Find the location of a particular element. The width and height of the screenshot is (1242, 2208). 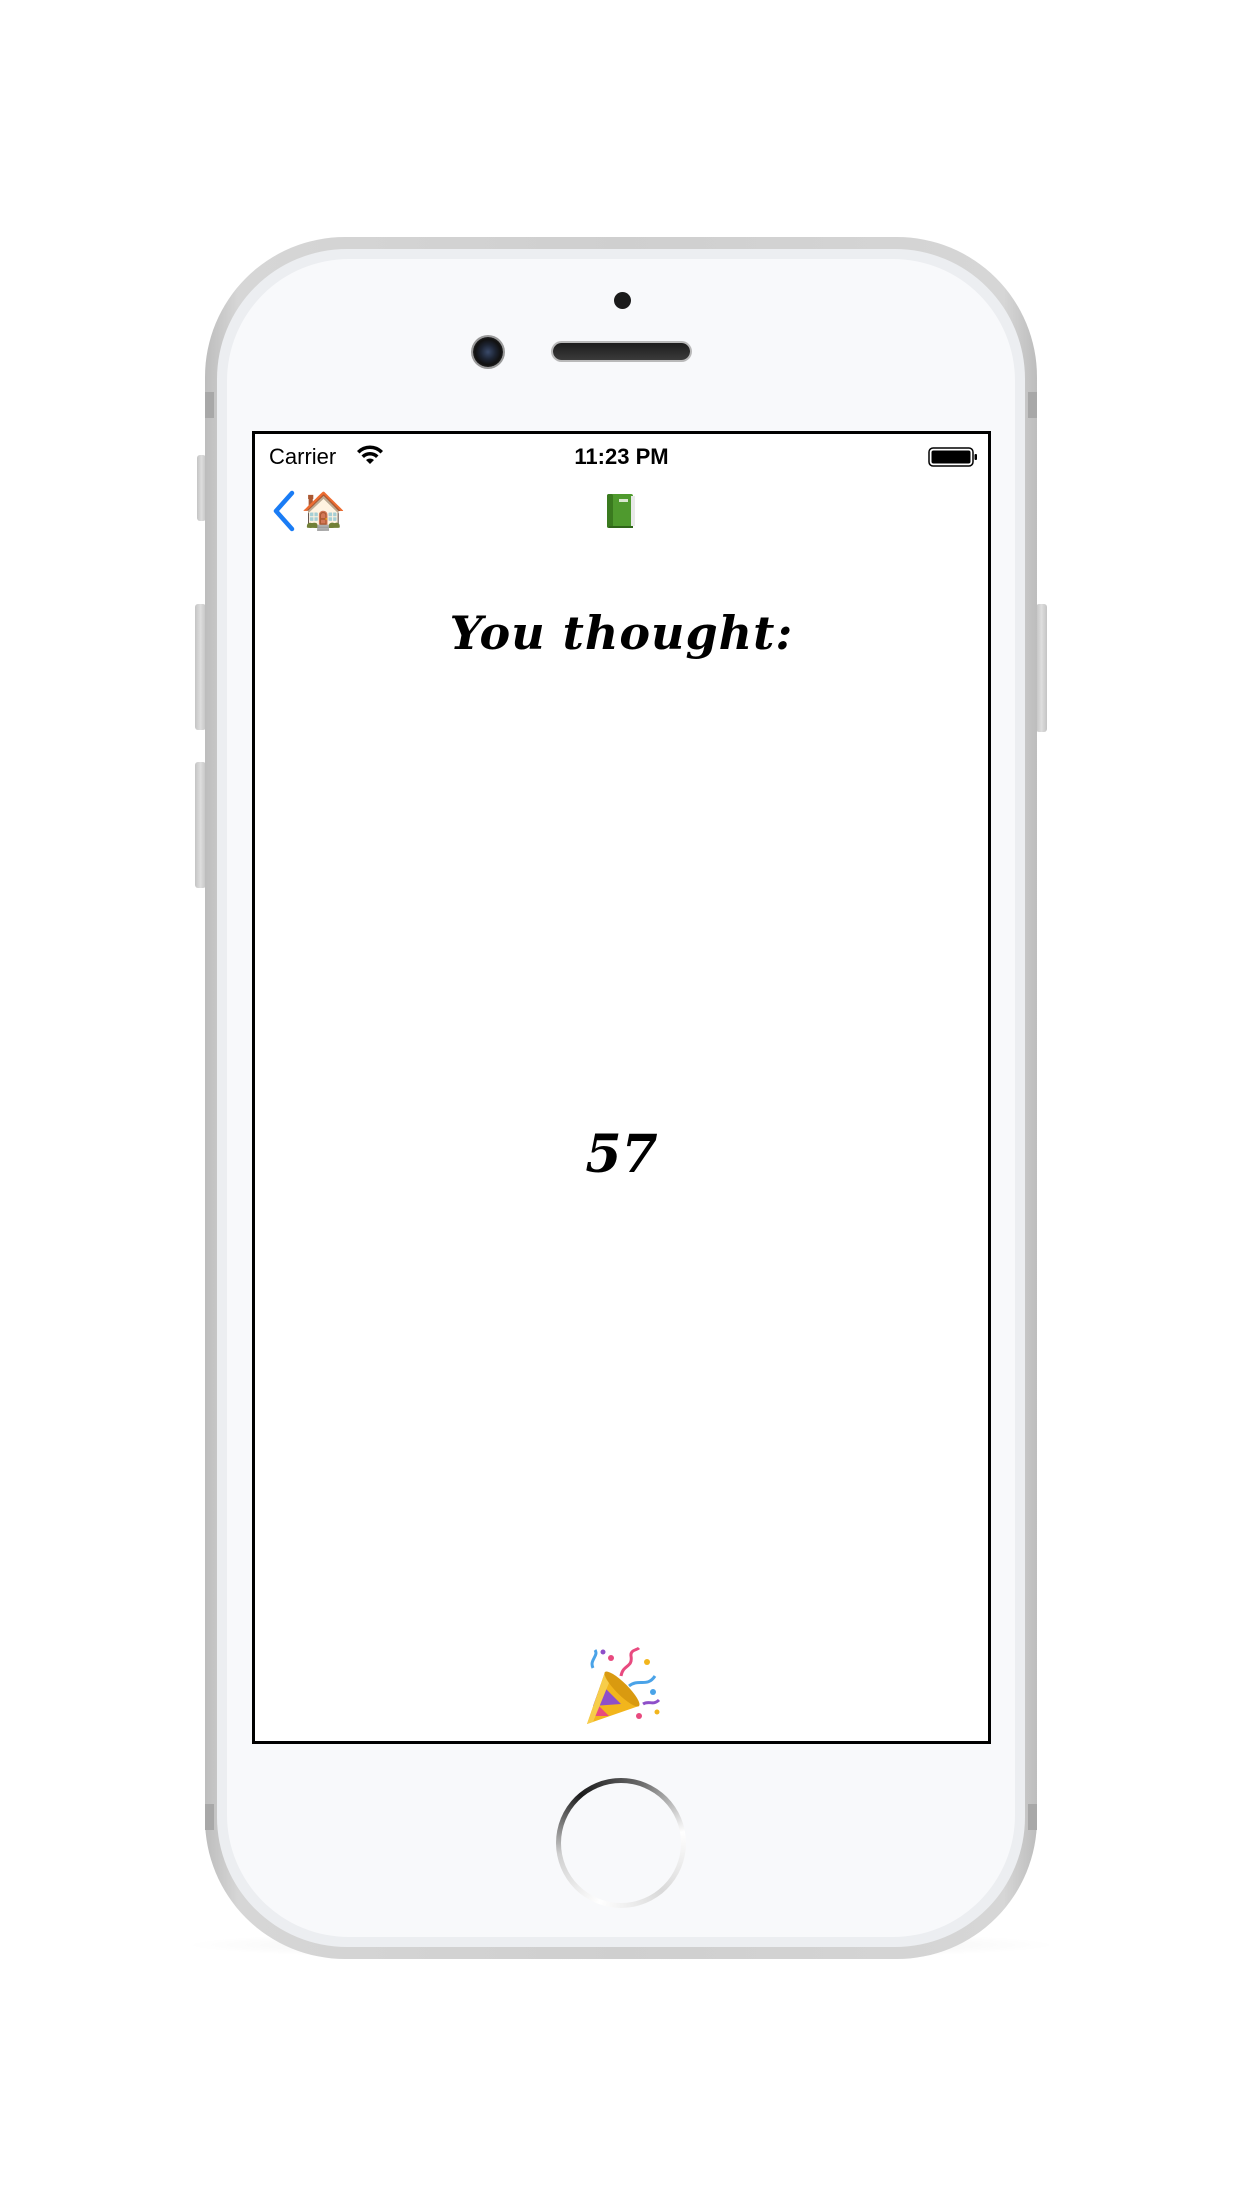

earpiece-speaker is located at coordinates (621, 351).